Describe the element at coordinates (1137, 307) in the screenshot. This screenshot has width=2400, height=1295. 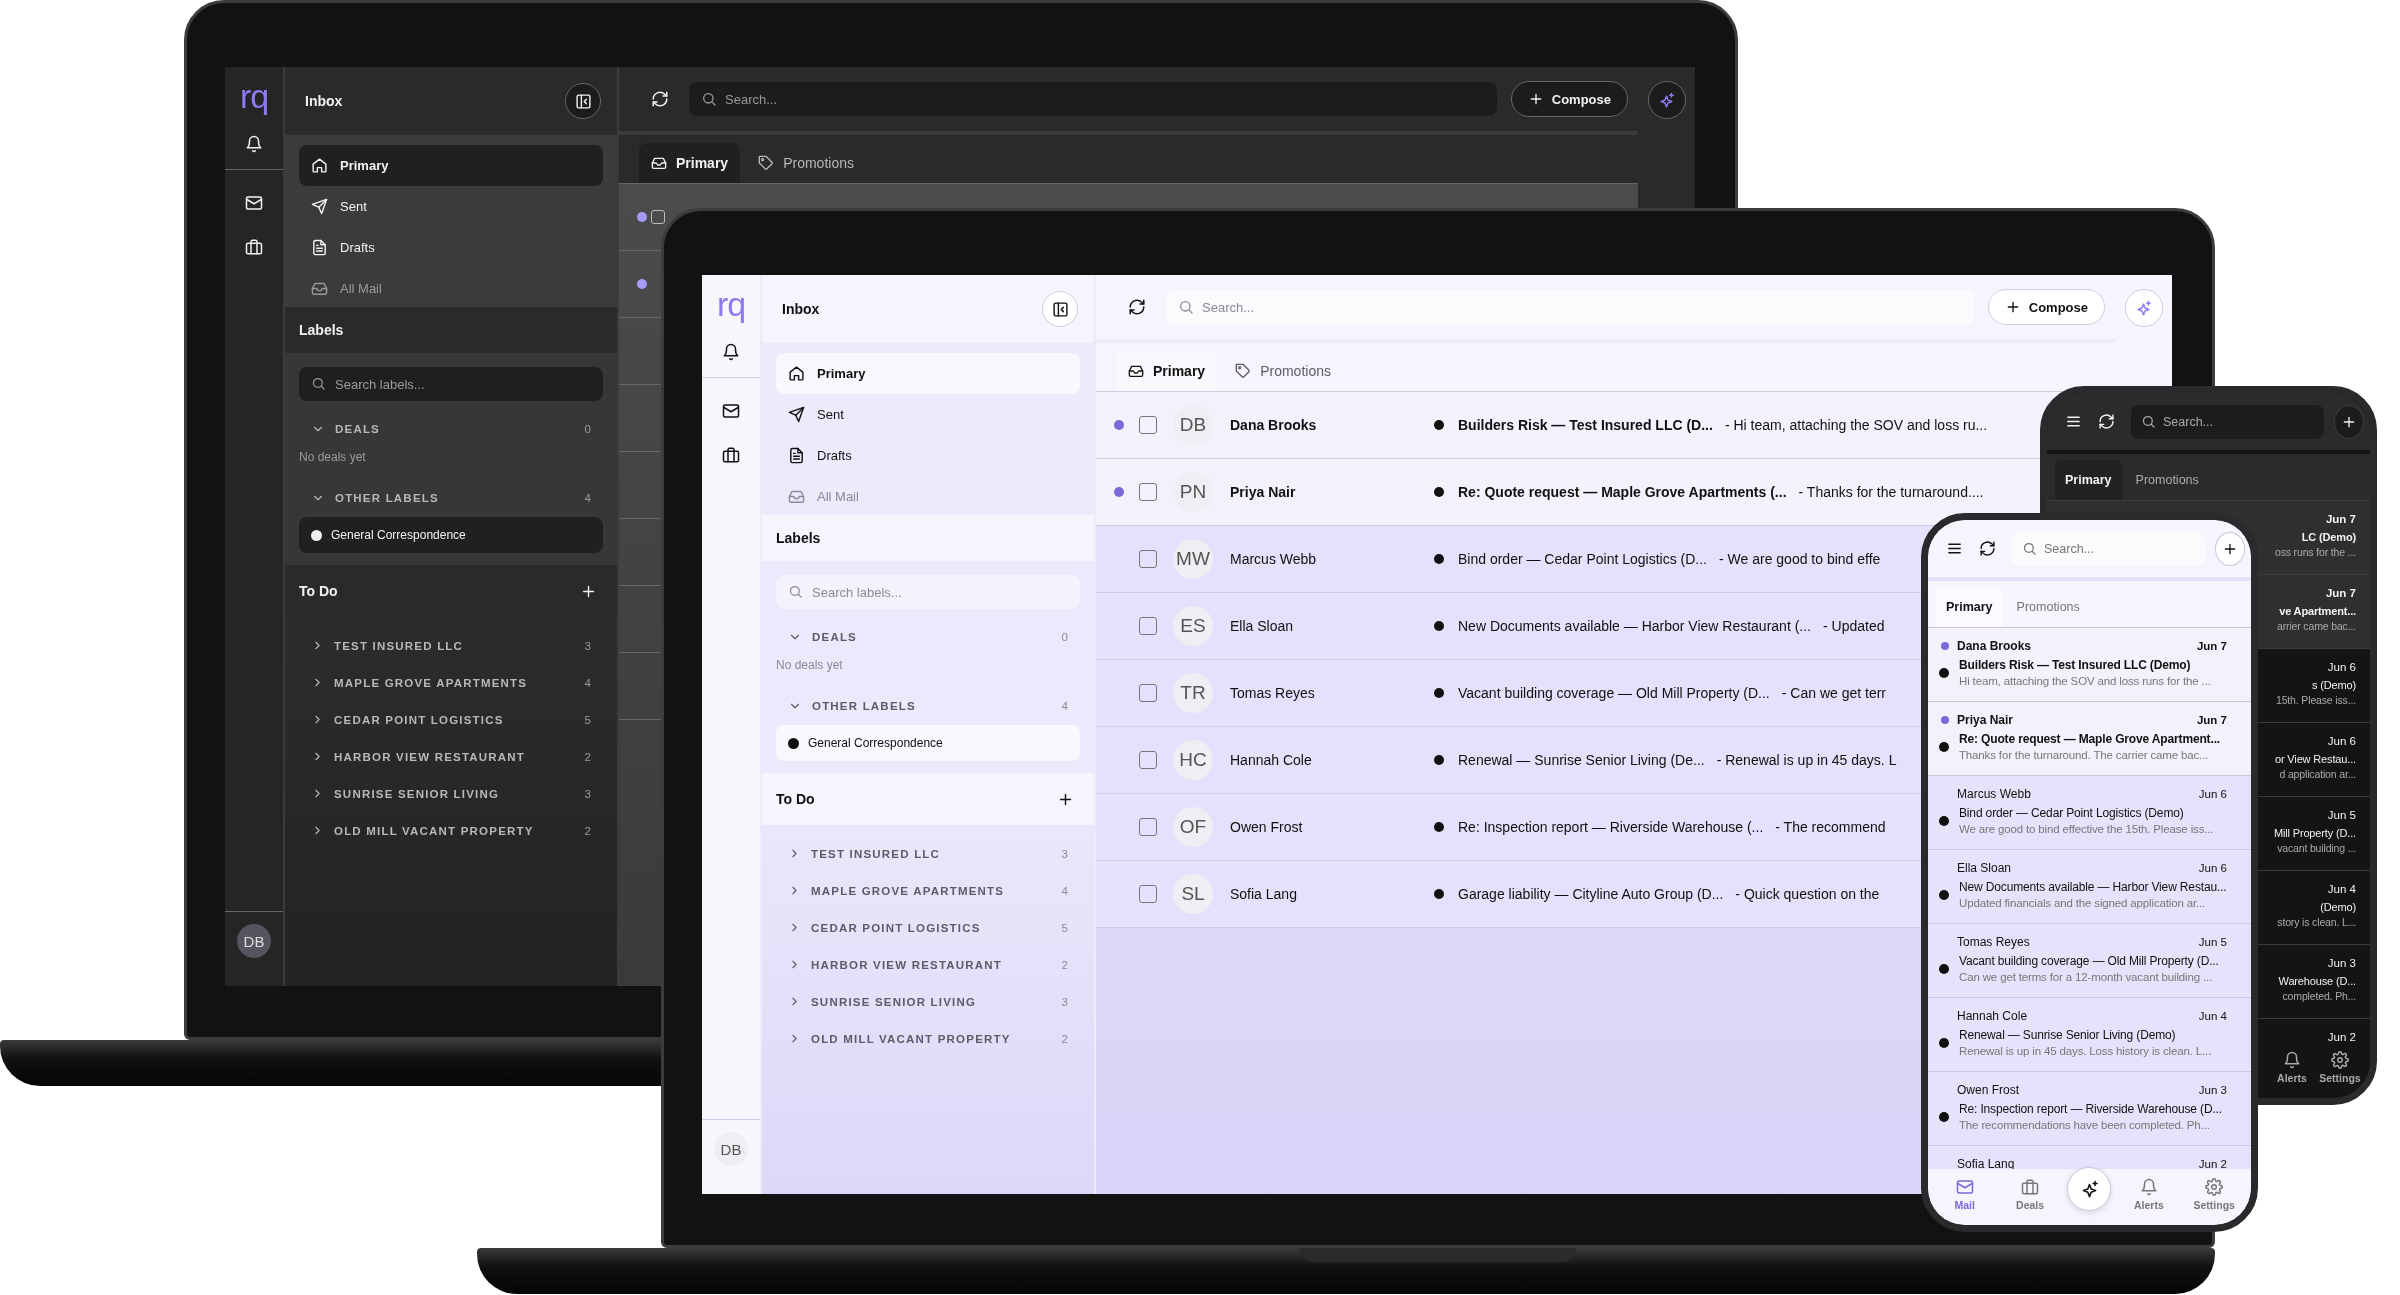
I see `refresh-icon` at that location.